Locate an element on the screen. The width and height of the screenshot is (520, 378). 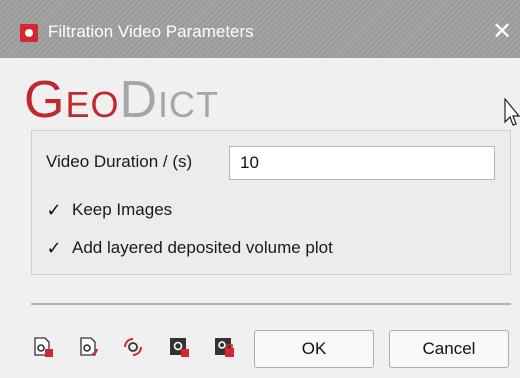
video-duration-label: Video Duration / (s) is located at coordinates (119, 161).